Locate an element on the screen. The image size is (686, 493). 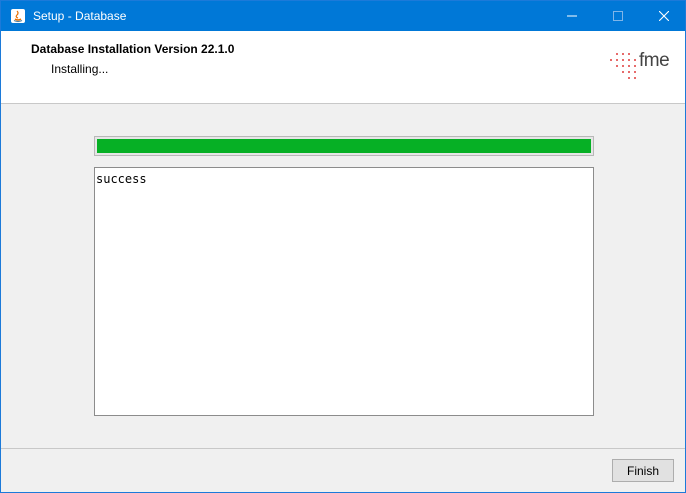
close-button is located at coordinates (663, 16).